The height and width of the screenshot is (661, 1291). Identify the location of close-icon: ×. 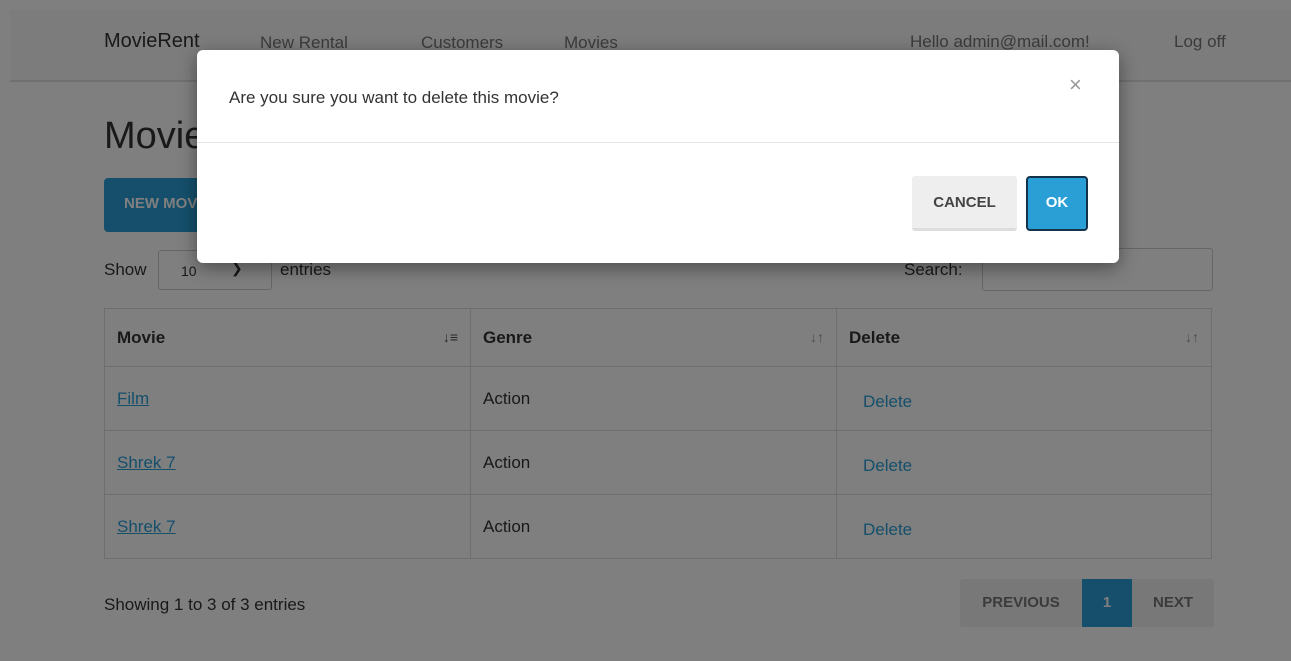
(1075, 85).